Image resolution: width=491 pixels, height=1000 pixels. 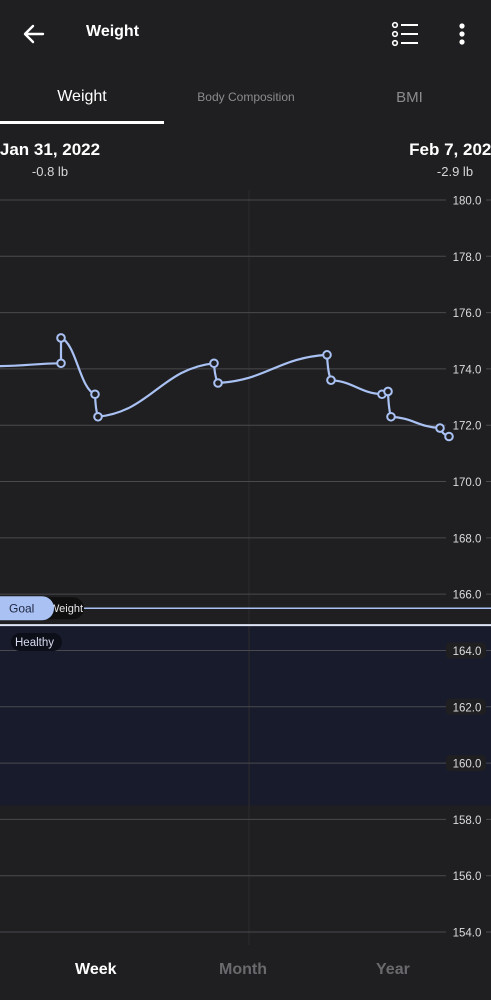 I want to click on y-tick-label: 156.0, so click(x=467, y=877).